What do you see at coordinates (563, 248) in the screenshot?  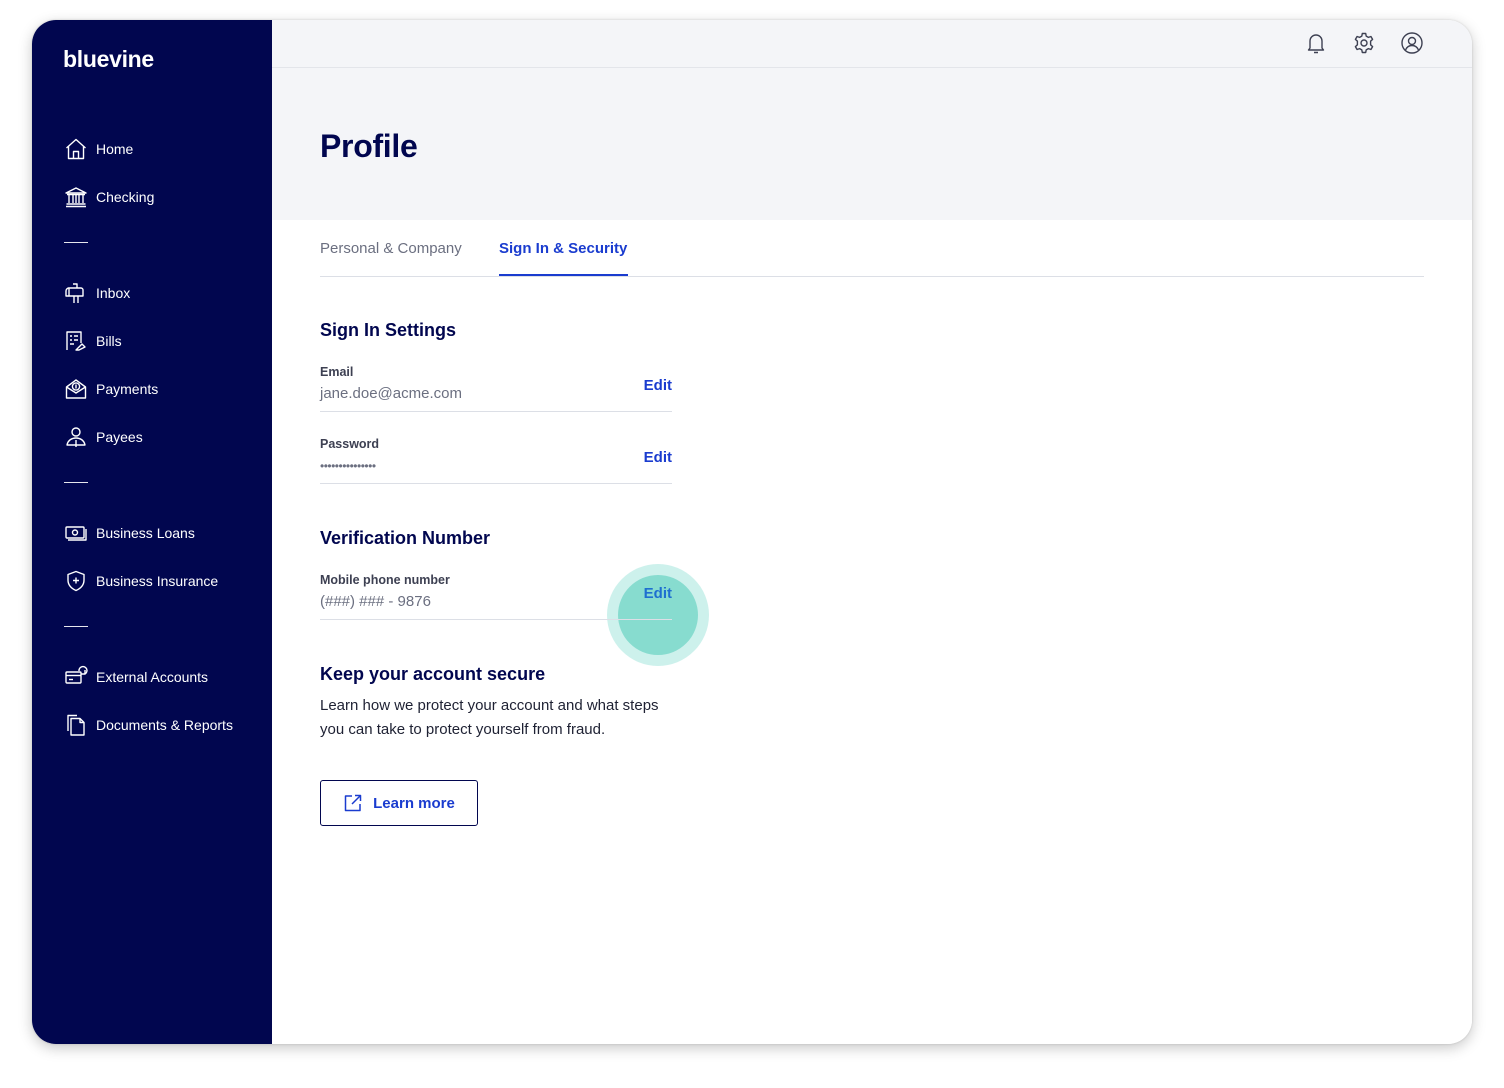 I see `tab-sign-in-security: Sign In & Security` at bounding box center [563, 248].